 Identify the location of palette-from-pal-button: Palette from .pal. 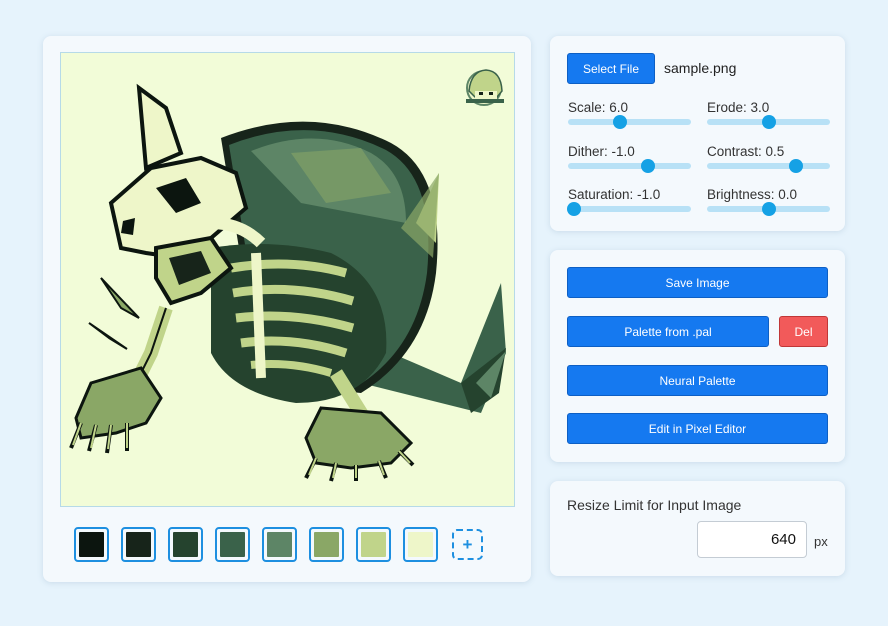
(668, 331).